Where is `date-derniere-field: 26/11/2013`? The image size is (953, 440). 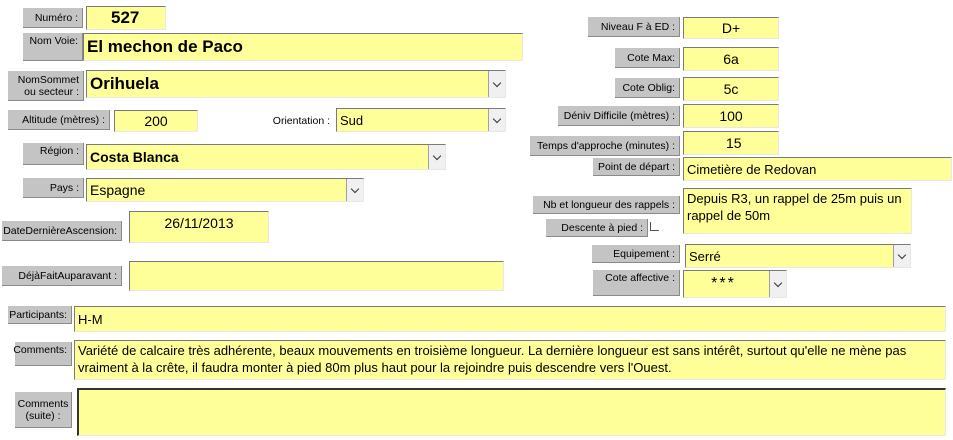 date-derniere-field: 26/11/2013 is located at coordinates (199, 227).